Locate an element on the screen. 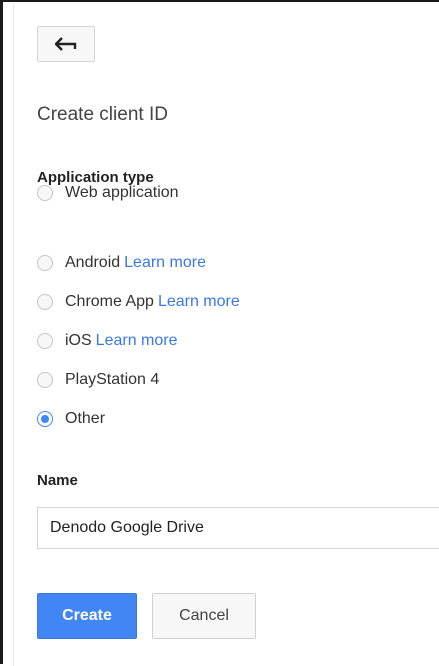  arrow-left-icon is located at coordinates (66, 44).